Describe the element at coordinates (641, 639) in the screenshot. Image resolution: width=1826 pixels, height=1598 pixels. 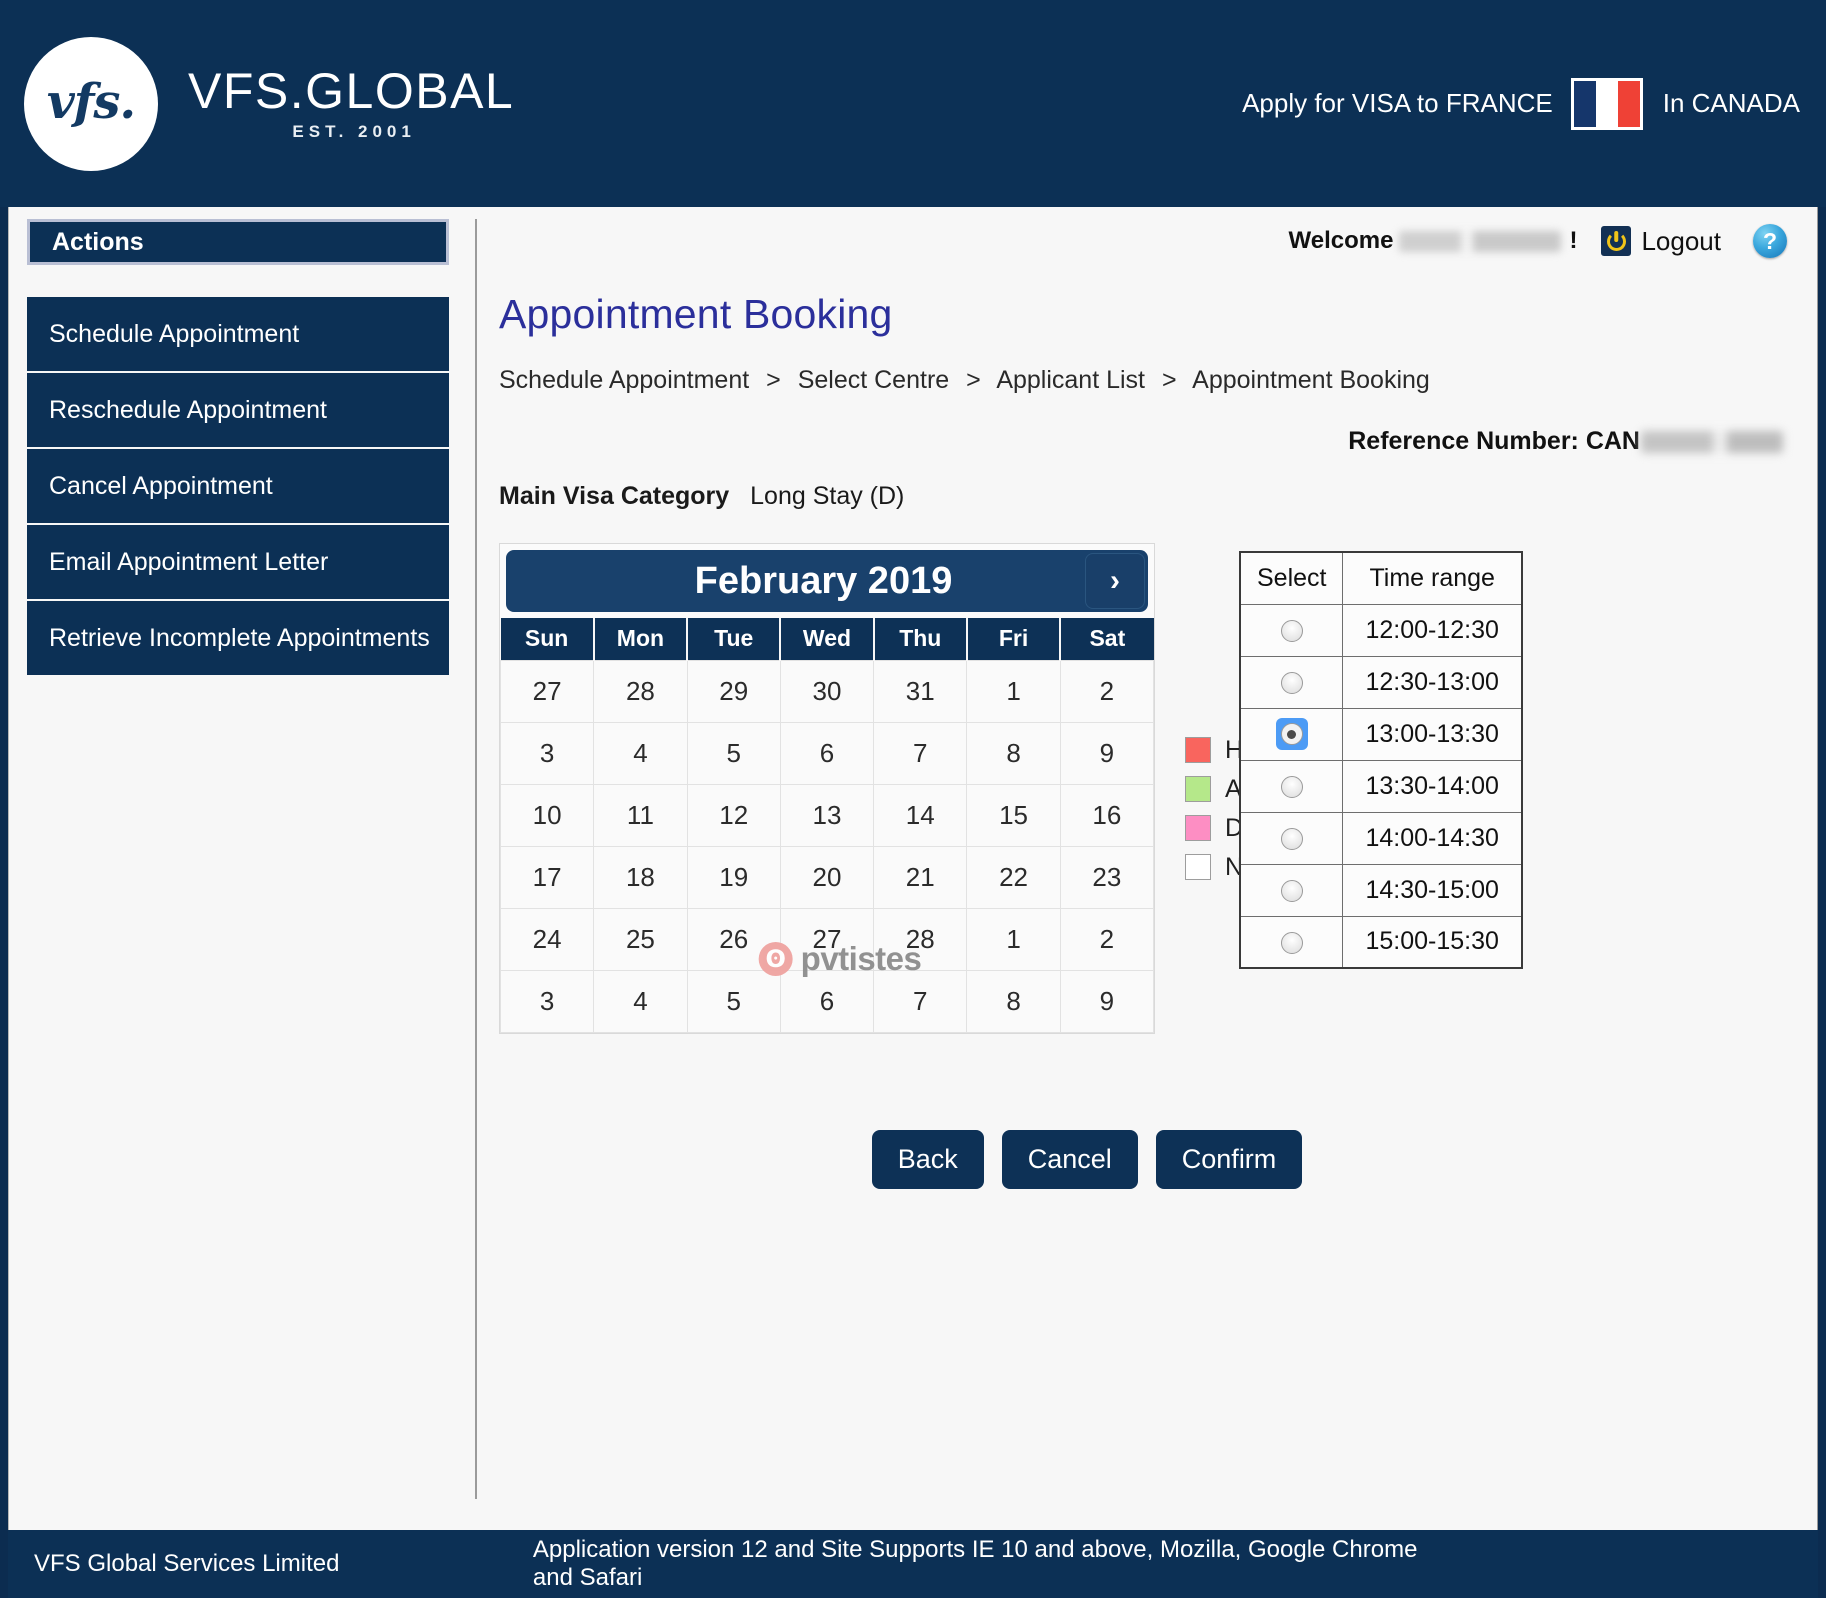
I see `weekday-mon: Mon` at that location.